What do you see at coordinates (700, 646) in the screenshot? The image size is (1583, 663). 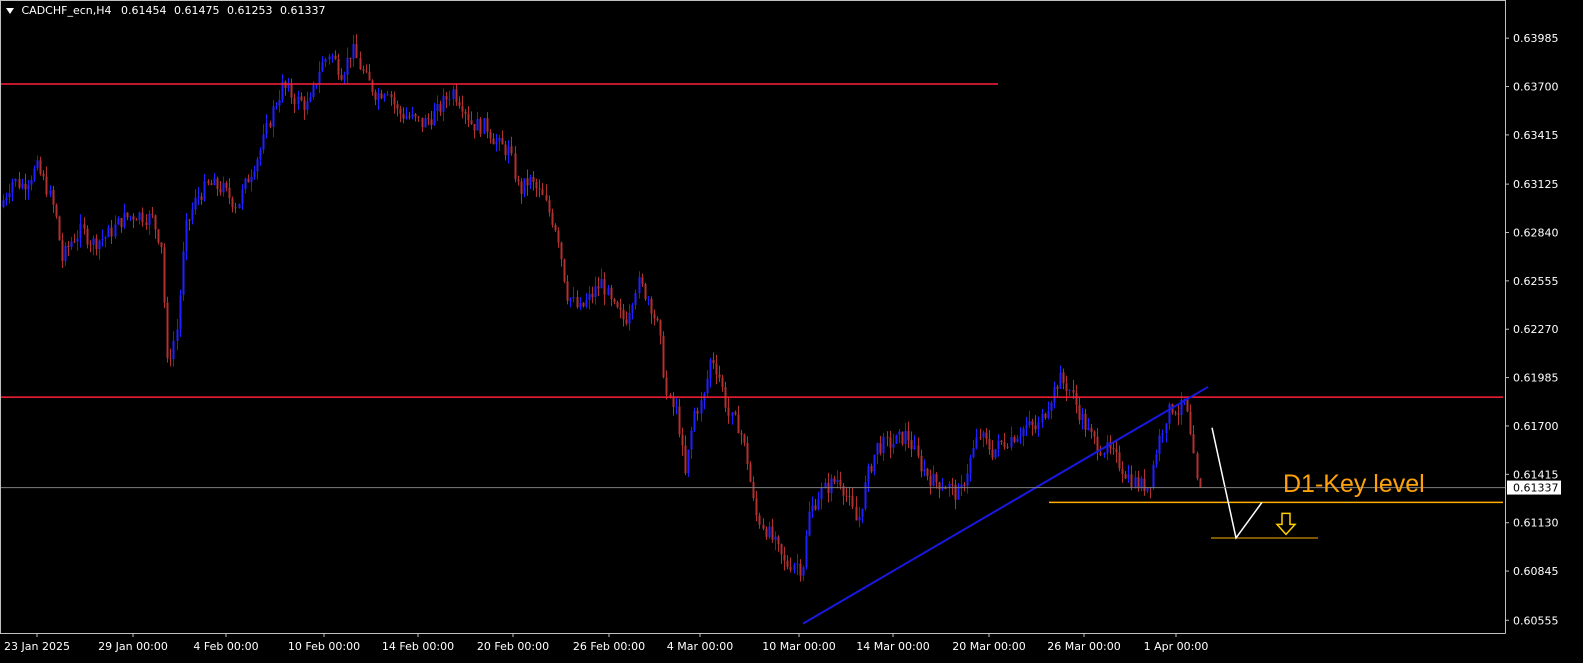 I see `time-tick-label: 4 Mar 00:00` at bounding box center [700, 646].